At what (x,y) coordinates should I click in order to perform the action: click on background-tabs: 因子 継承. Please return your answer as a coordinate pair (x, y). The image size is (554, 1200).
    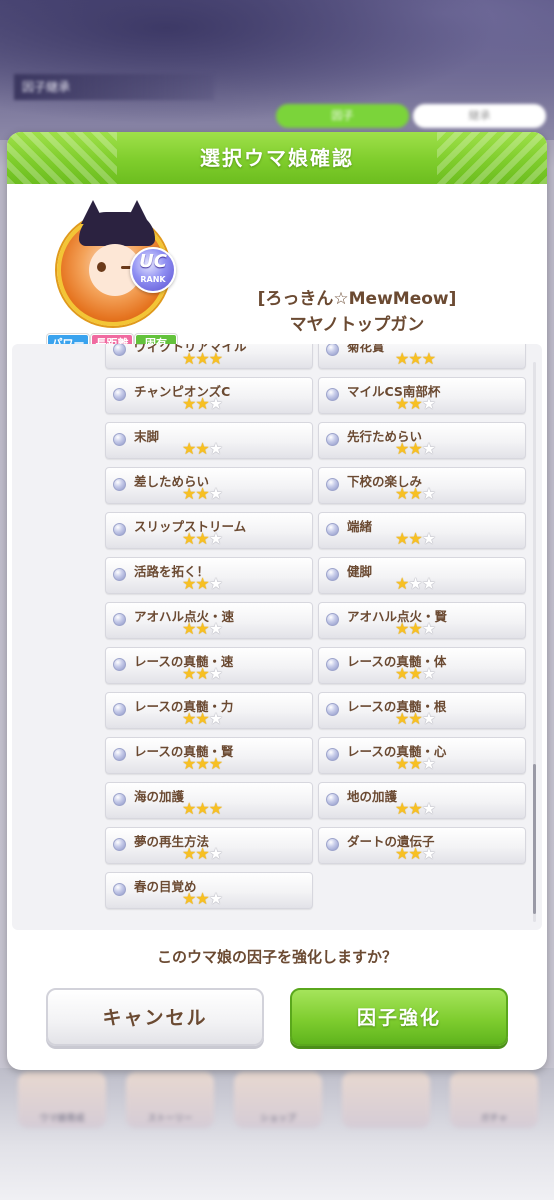
    Looking at the image, I should click on (411, 116).